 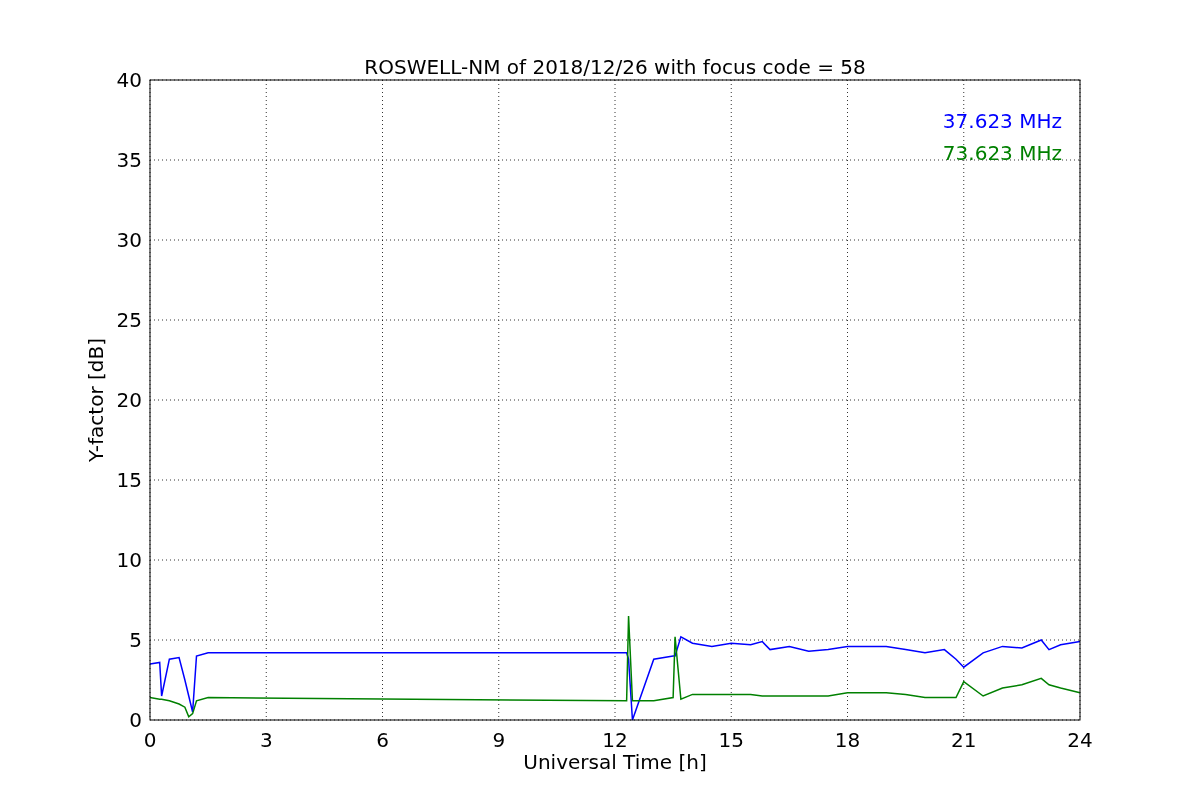 What do you see at coordinates (615, 740) in the screenshot?
I see `tick-label: 12` at bounding box center [615, 740].